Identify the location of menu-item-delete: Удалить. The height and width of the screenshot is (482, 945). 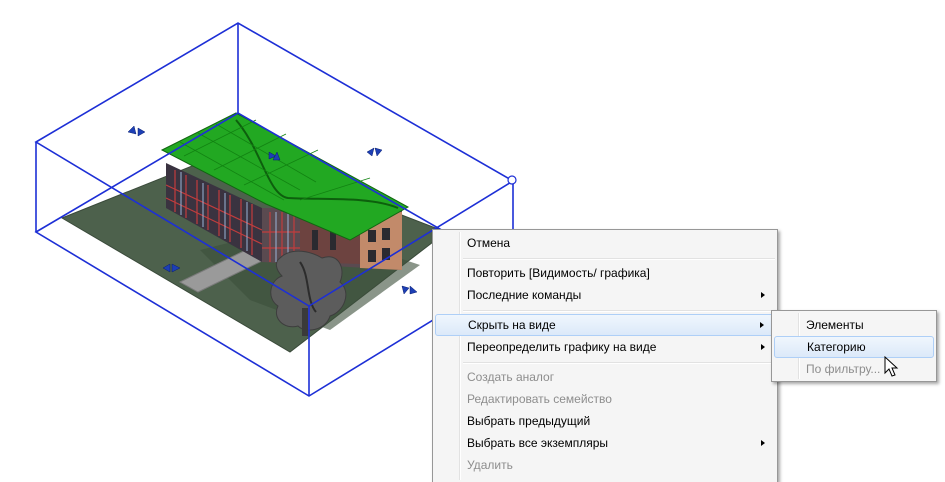
(605, 465).